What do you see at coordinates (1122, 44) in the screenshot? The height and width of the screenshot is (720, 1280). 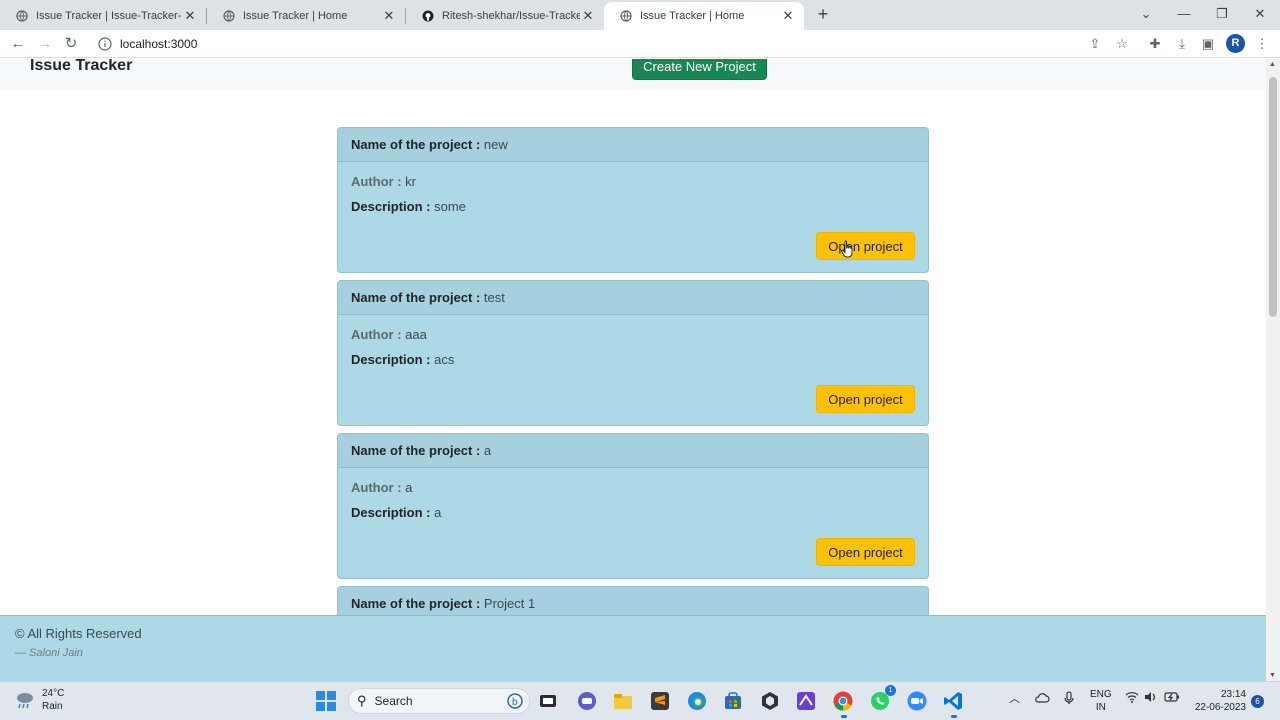 I see `bookmark-star-icon: ☆` at bounding box center [1122, 44].